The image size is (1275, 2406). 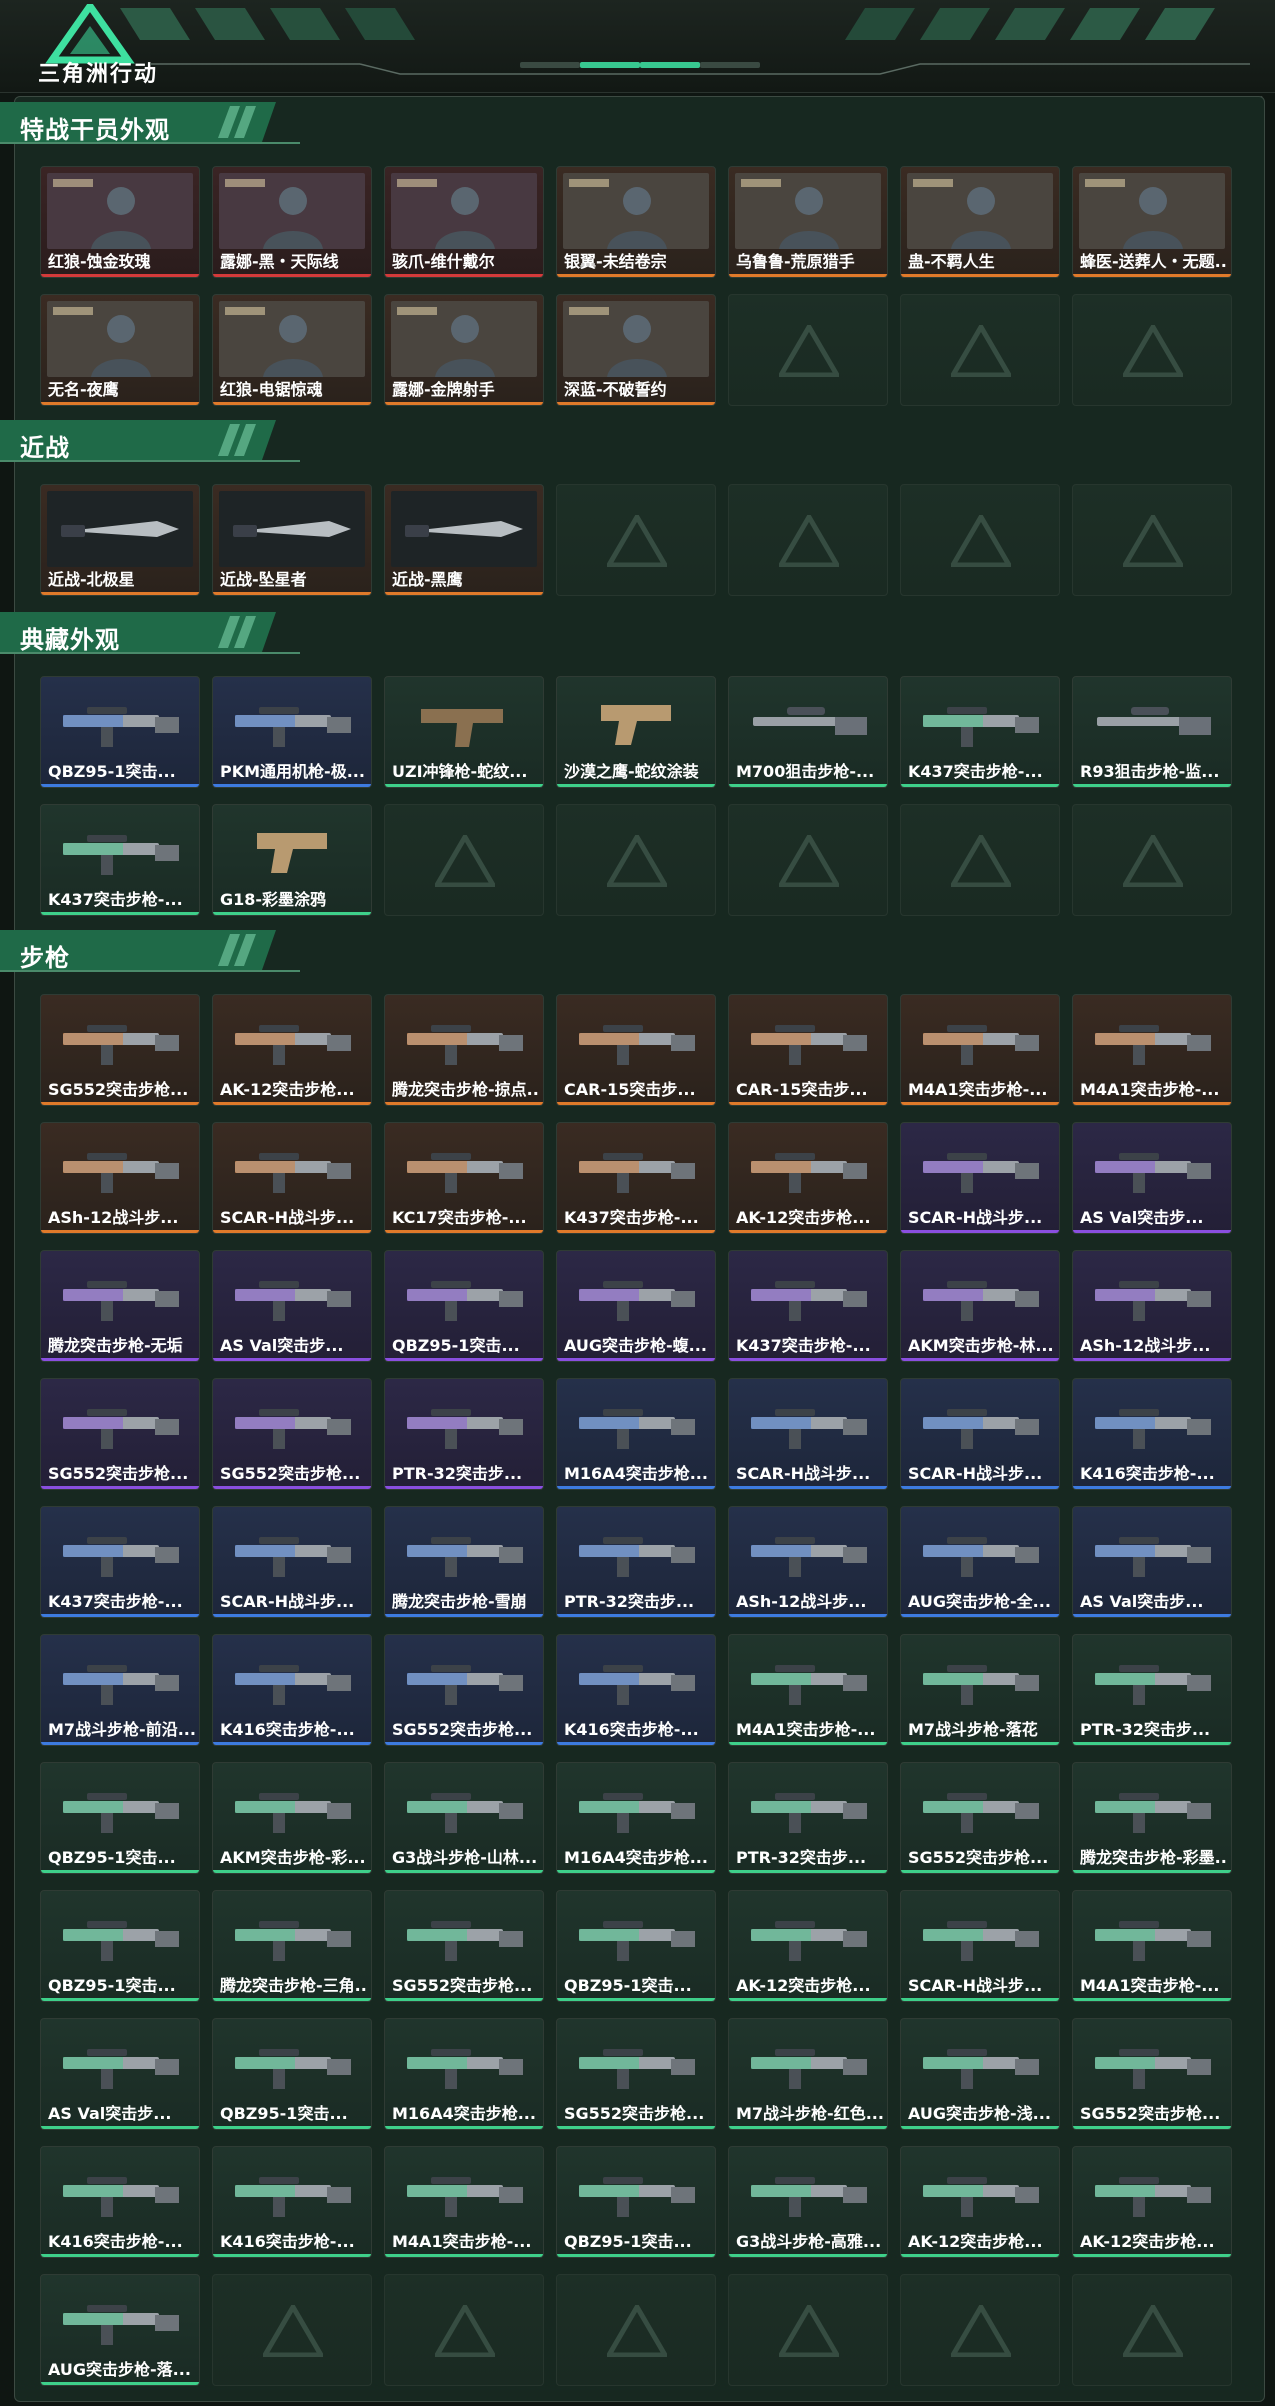 I want to click on collection-card: 红狼-蚀金玫瑰, so click(x=120, y=222).